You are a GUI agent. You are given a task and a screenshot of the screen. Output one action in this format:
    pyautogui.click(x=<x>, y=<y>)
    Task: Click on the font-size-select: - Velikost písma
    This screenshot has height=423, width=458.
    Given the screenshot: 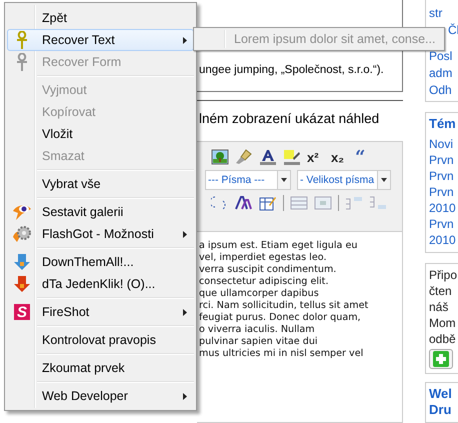 What is the action you would take?
    pyautogui.click(x=344, y=180)
    